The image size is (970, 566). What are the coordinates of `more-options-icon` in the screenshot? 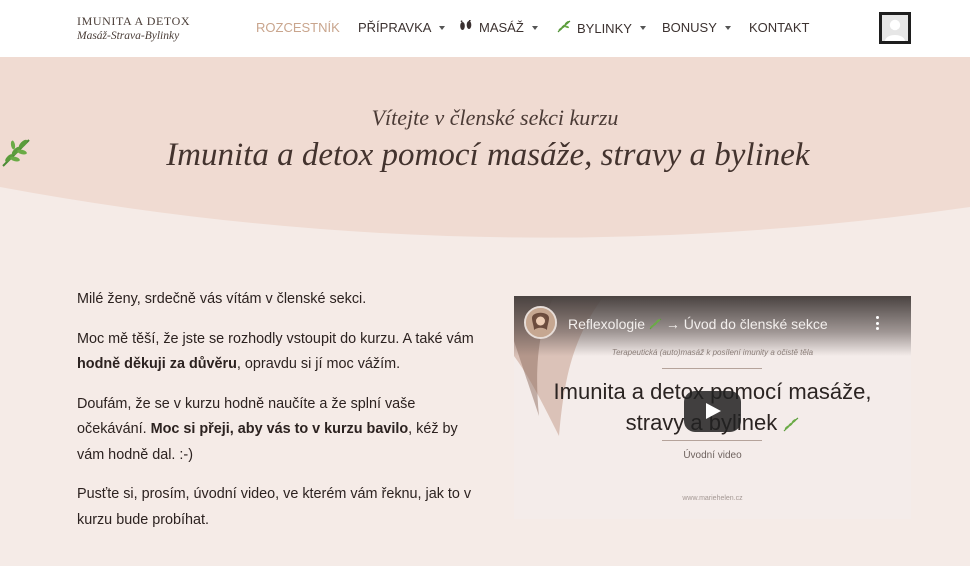 It's located at (878, 324).